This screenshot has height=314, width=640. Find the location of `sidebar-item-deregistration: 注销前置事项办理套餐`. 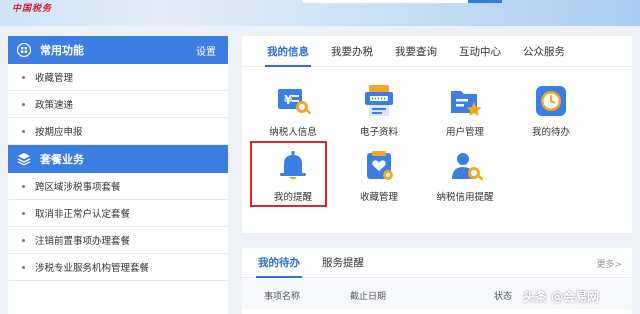

sidebar-item-deregistration: 注销前置事项办理套餐 is located at coordinates (118, 240).